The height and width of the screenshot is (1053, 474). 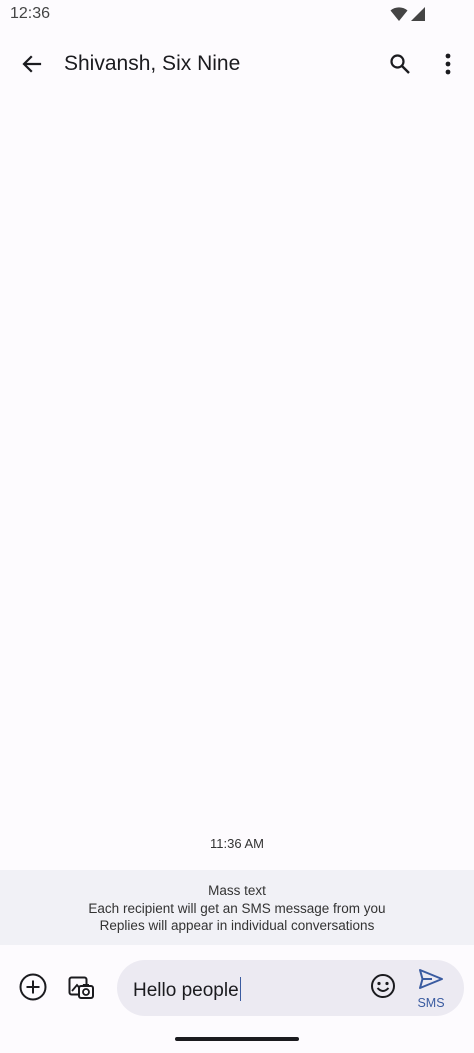 I want to click on attach-button, so click(x=33, y=989).